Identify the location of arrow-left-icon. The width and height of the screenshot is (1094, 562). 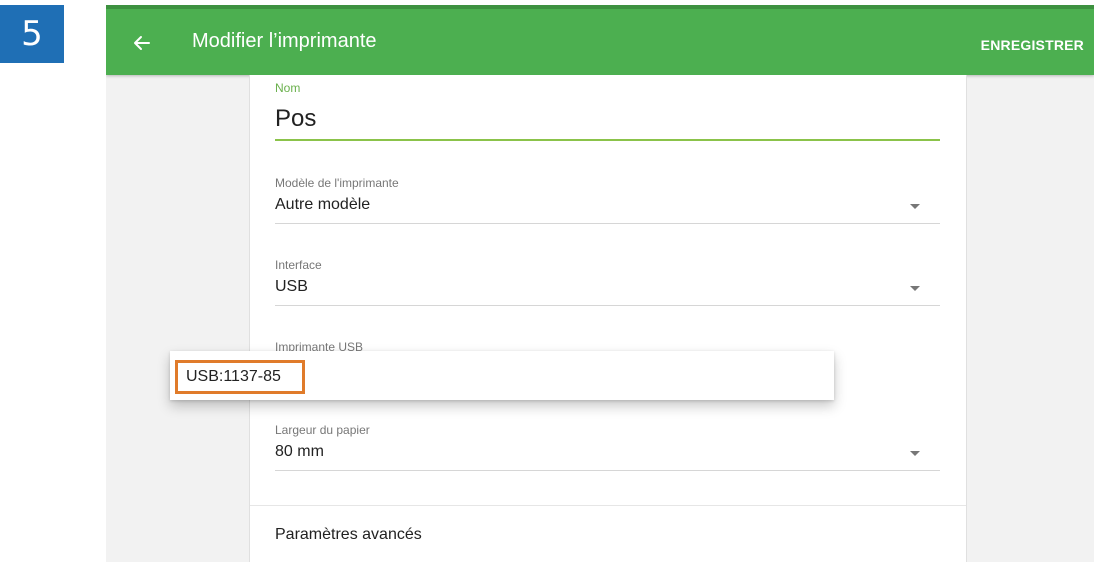
(142, 43).